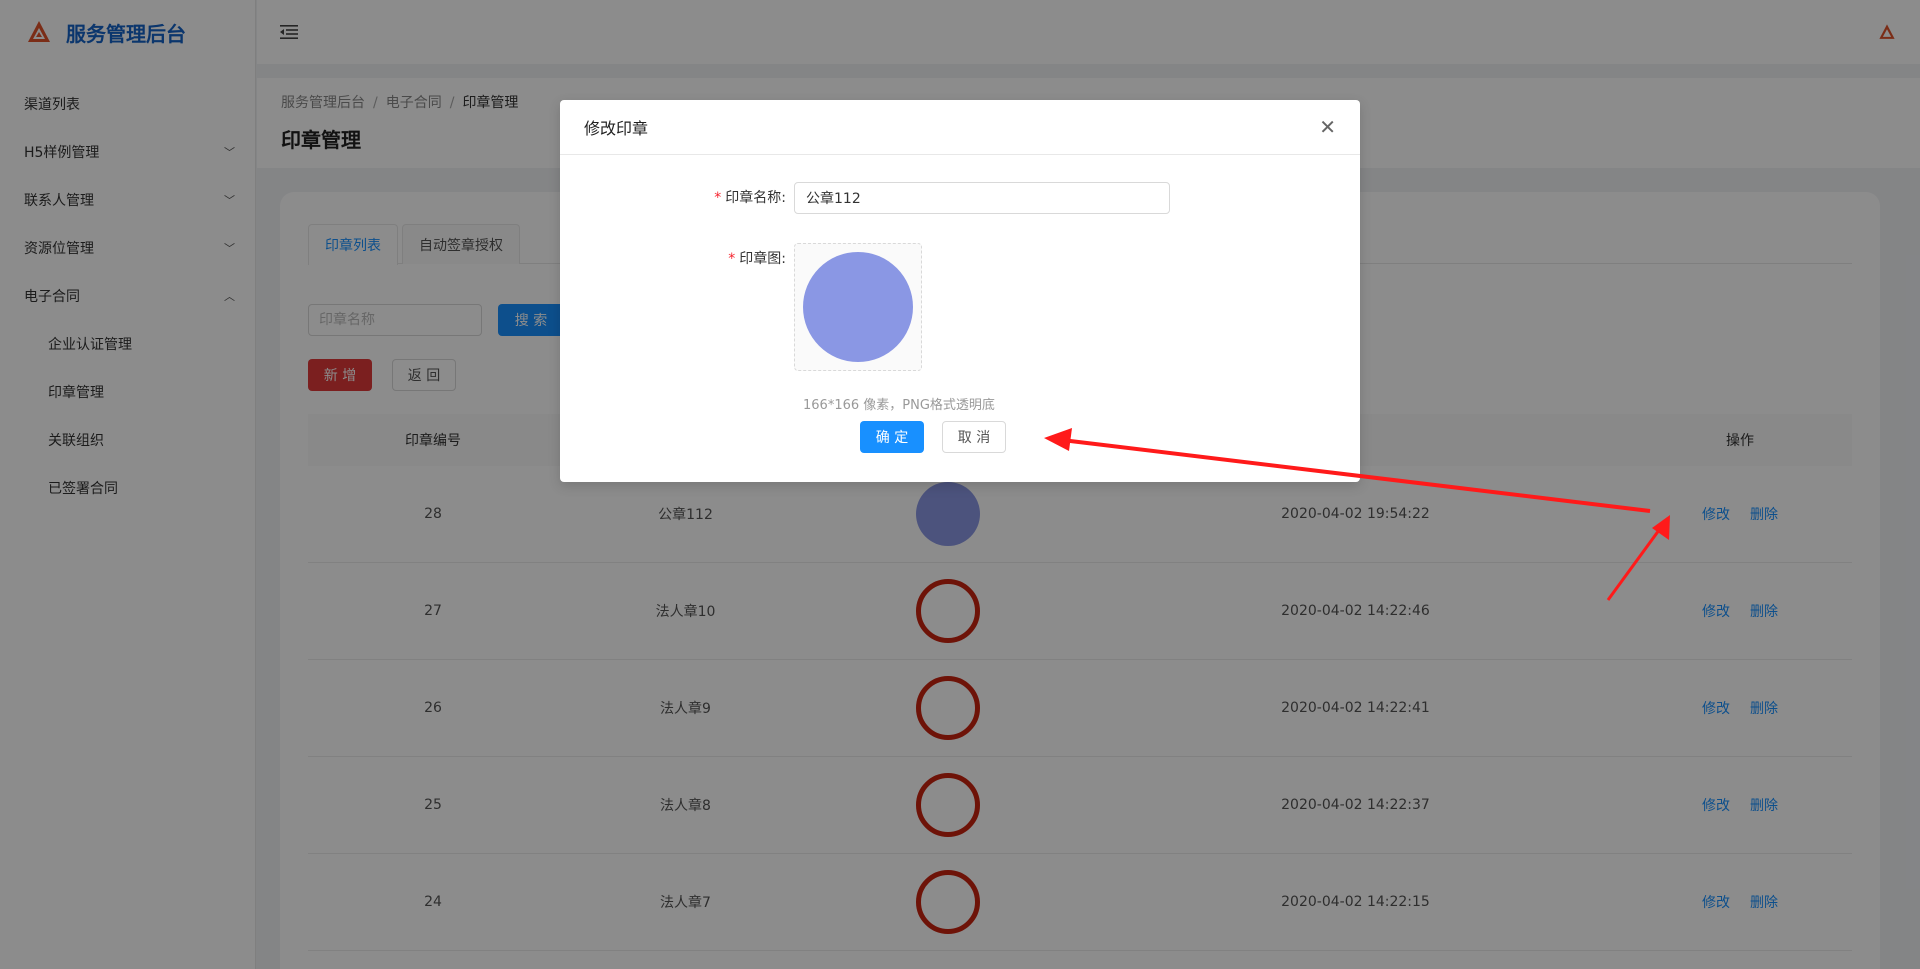 This screenshot has width=1920, height=969. I want to click on seal-name-input, so click(982, 198).